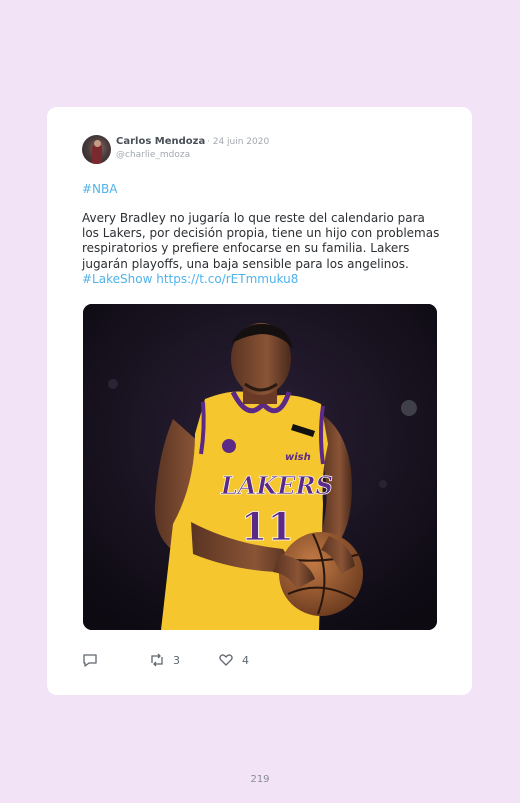 This screenshot has width=520, height=803. I want to click on avatar-figure, so click(97, 154).